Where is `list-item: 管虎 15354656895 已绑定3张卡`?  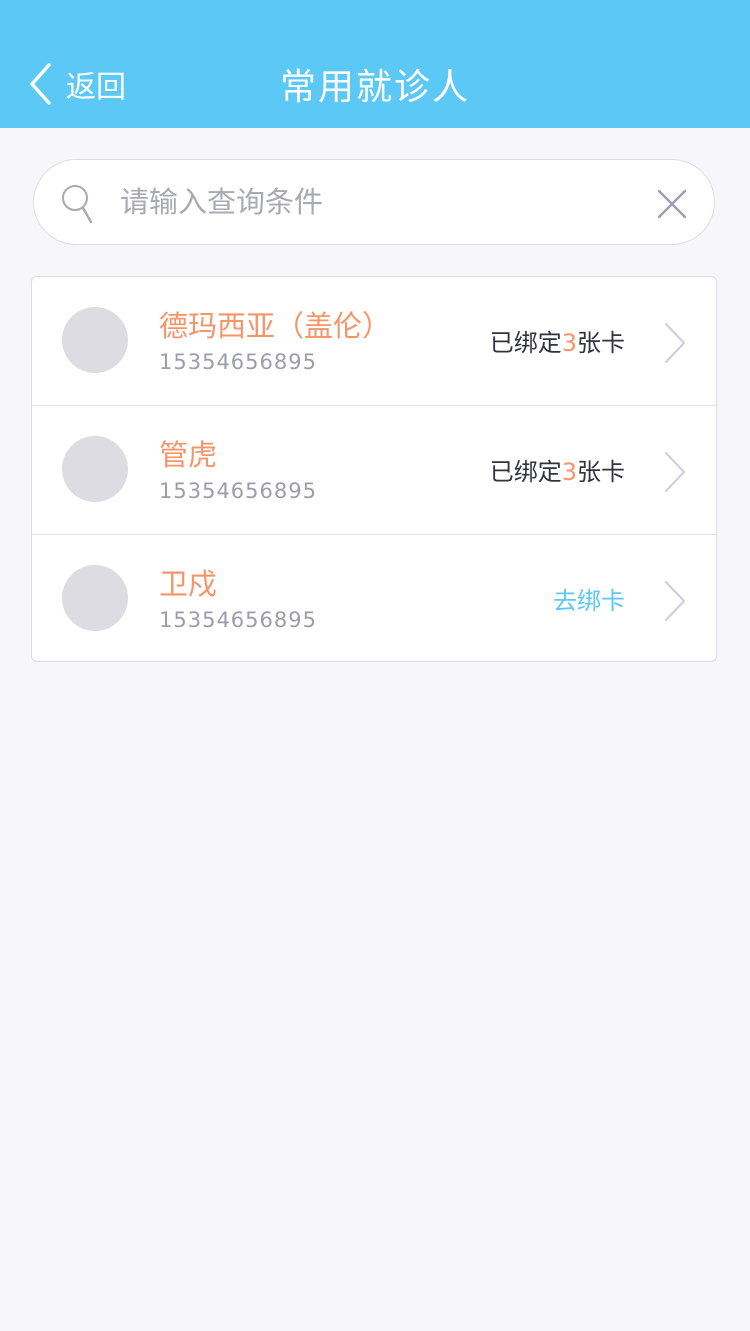
list-item: 管虎 15354656895 已绑定3张卡 is located at coordinates (374, 470).